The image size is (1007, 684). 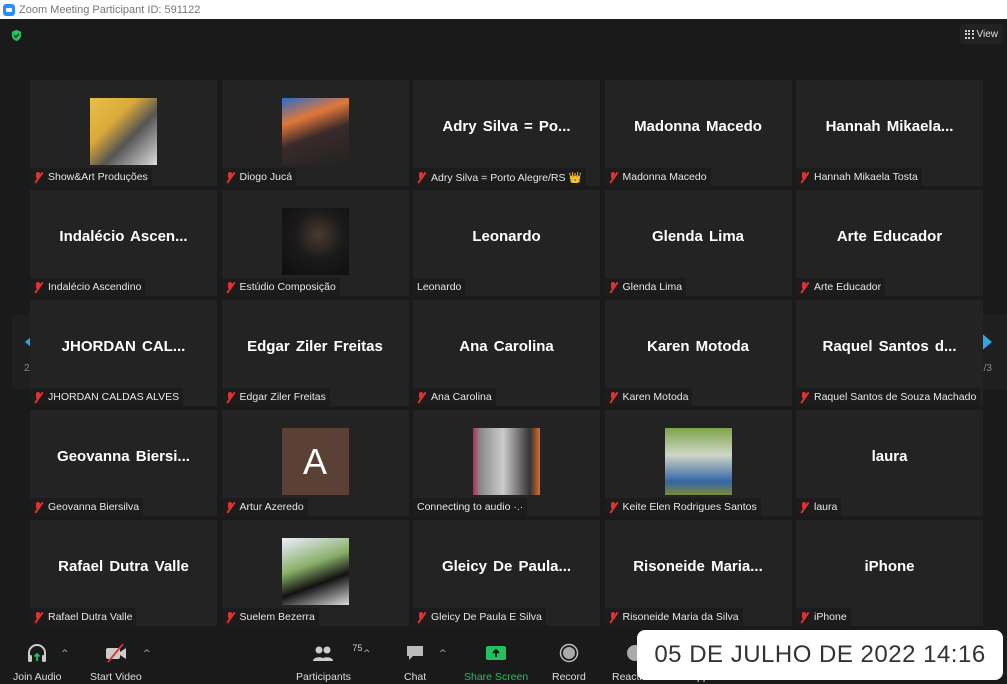 What do you see at coordinates (461, 397) in the screenshot?
I see `participant-name: Ana Carolina` at bounding box center [461, 397].